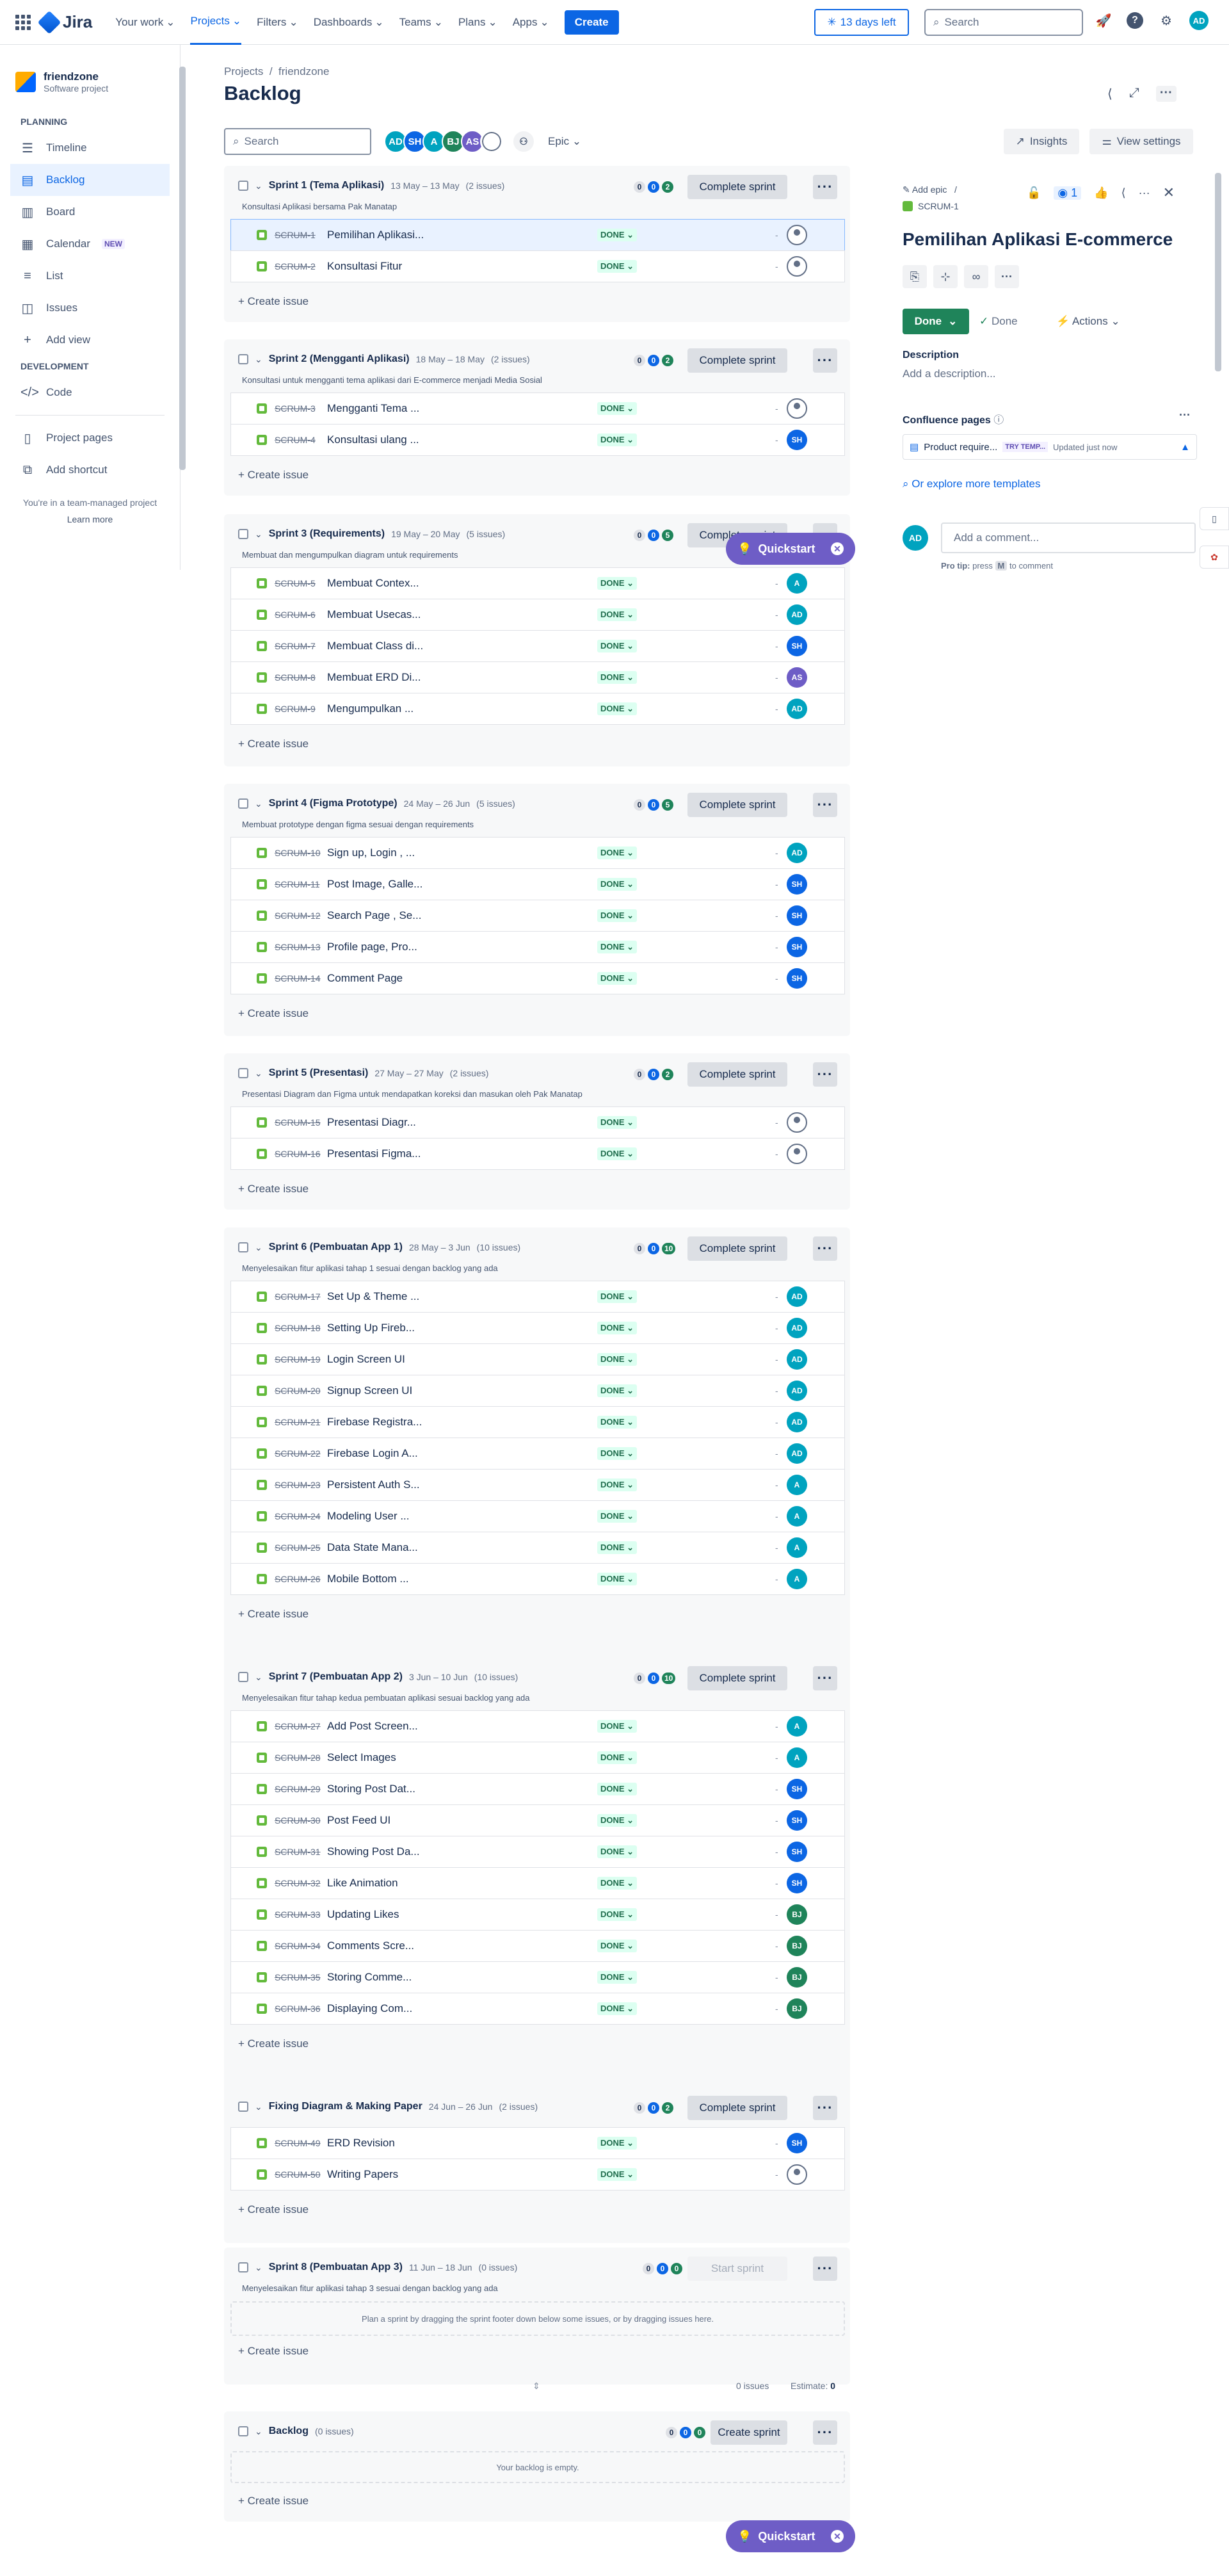  I want to click on issue-row: SCRUM-28 Select Images DONE ⌄ - A, so click(538, 1758).